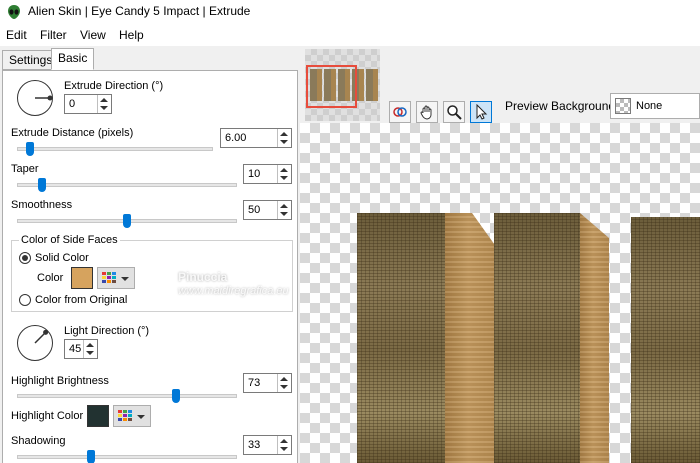 This screenshot has height=463, width=700. I want to click on pointer-tool-icon, so click(482, 112).